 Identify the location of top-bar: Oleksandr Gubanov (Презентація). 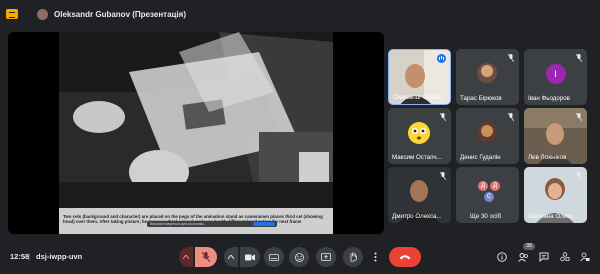
(300, 14).